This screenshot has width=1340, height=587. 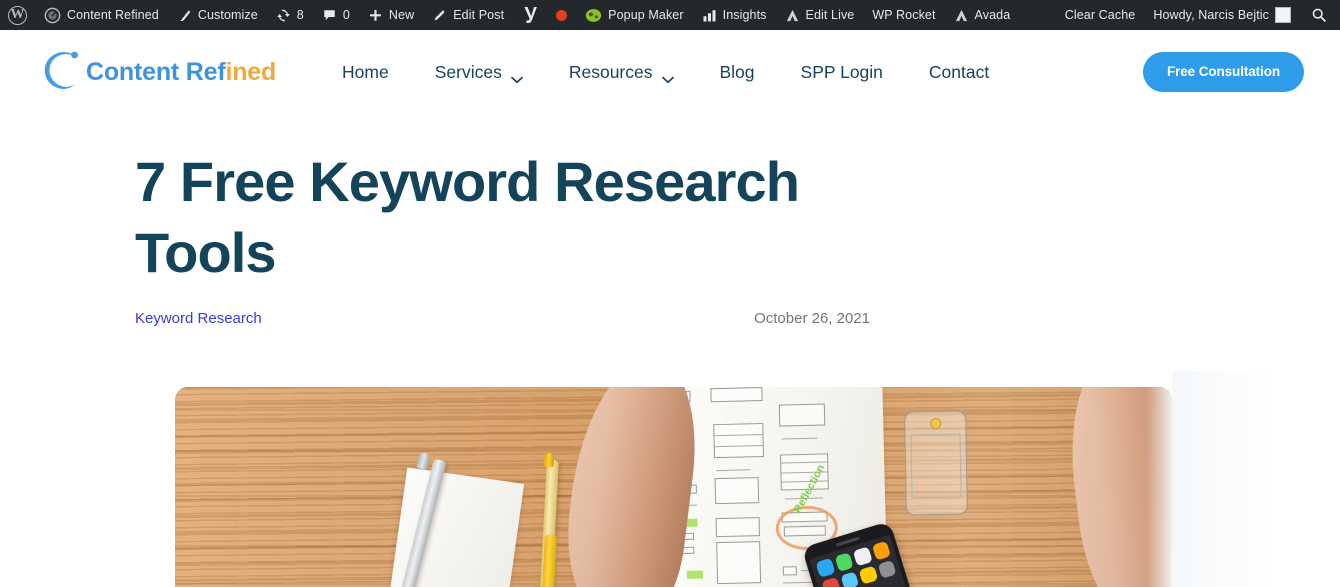 What do you see at coordinates (113, 14) in the screenshot?
I see `admin-bar-site-name-label: Content Refined` at bounding box center [113, 14].